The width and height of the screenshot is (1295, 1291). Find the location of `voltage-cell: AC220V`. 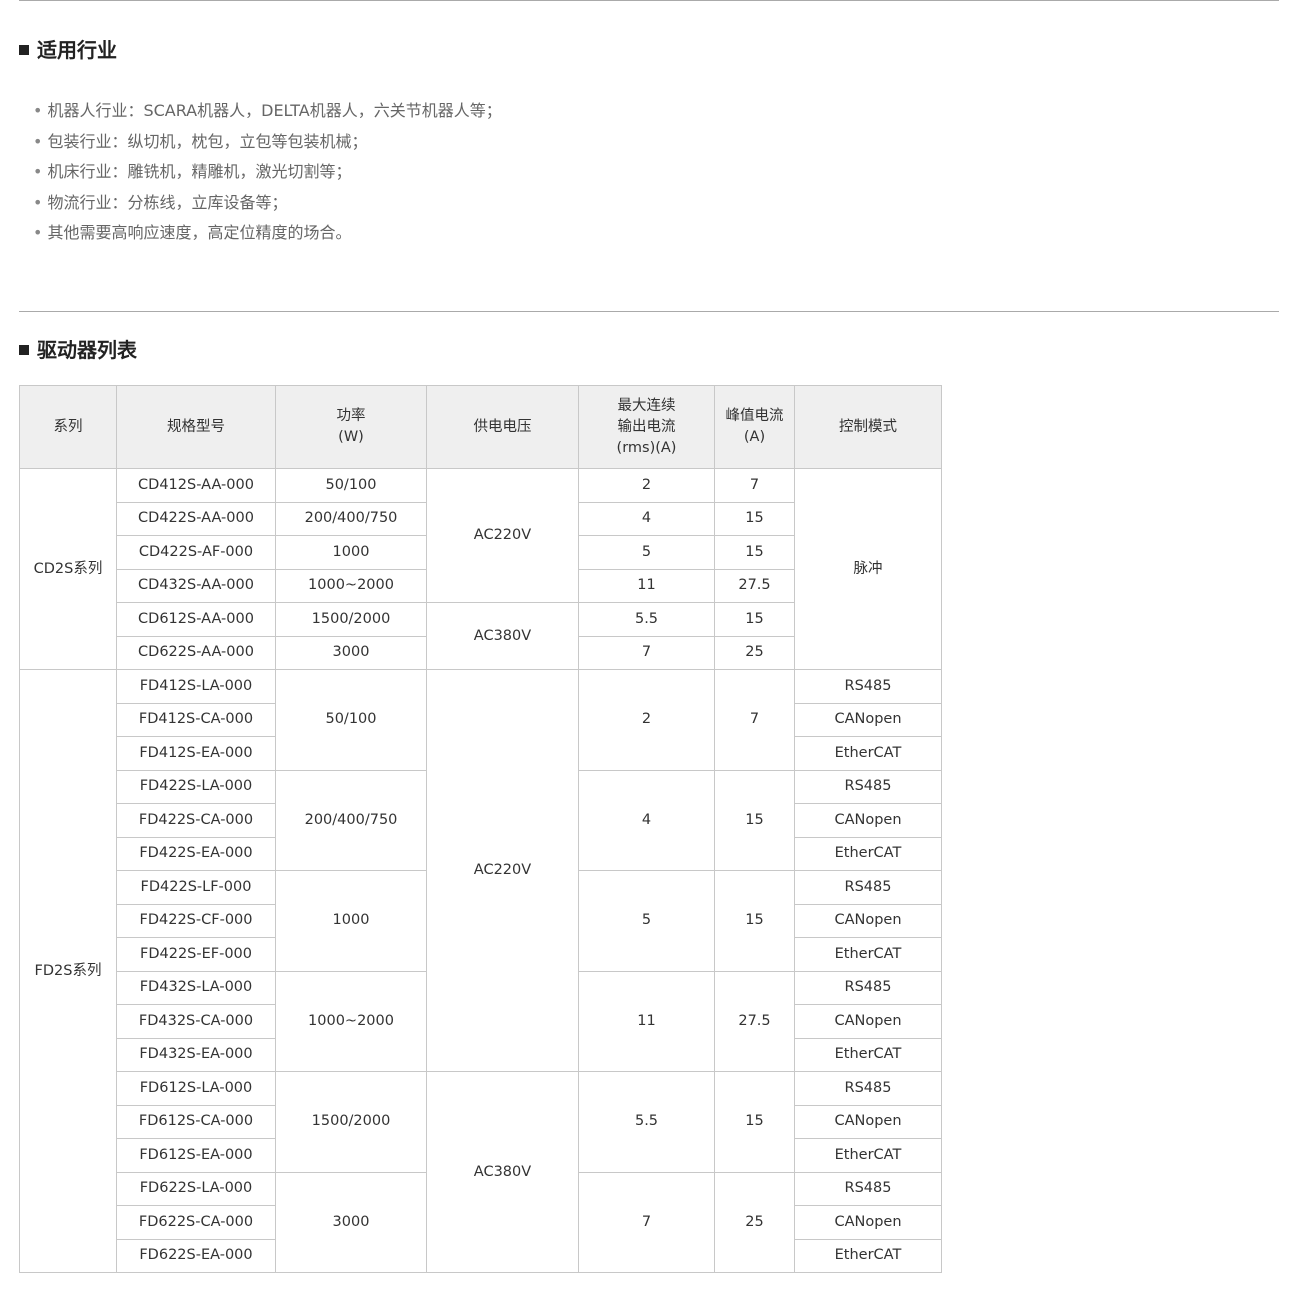

voltage-cell: AC220V is located at coordinates (502, 870).